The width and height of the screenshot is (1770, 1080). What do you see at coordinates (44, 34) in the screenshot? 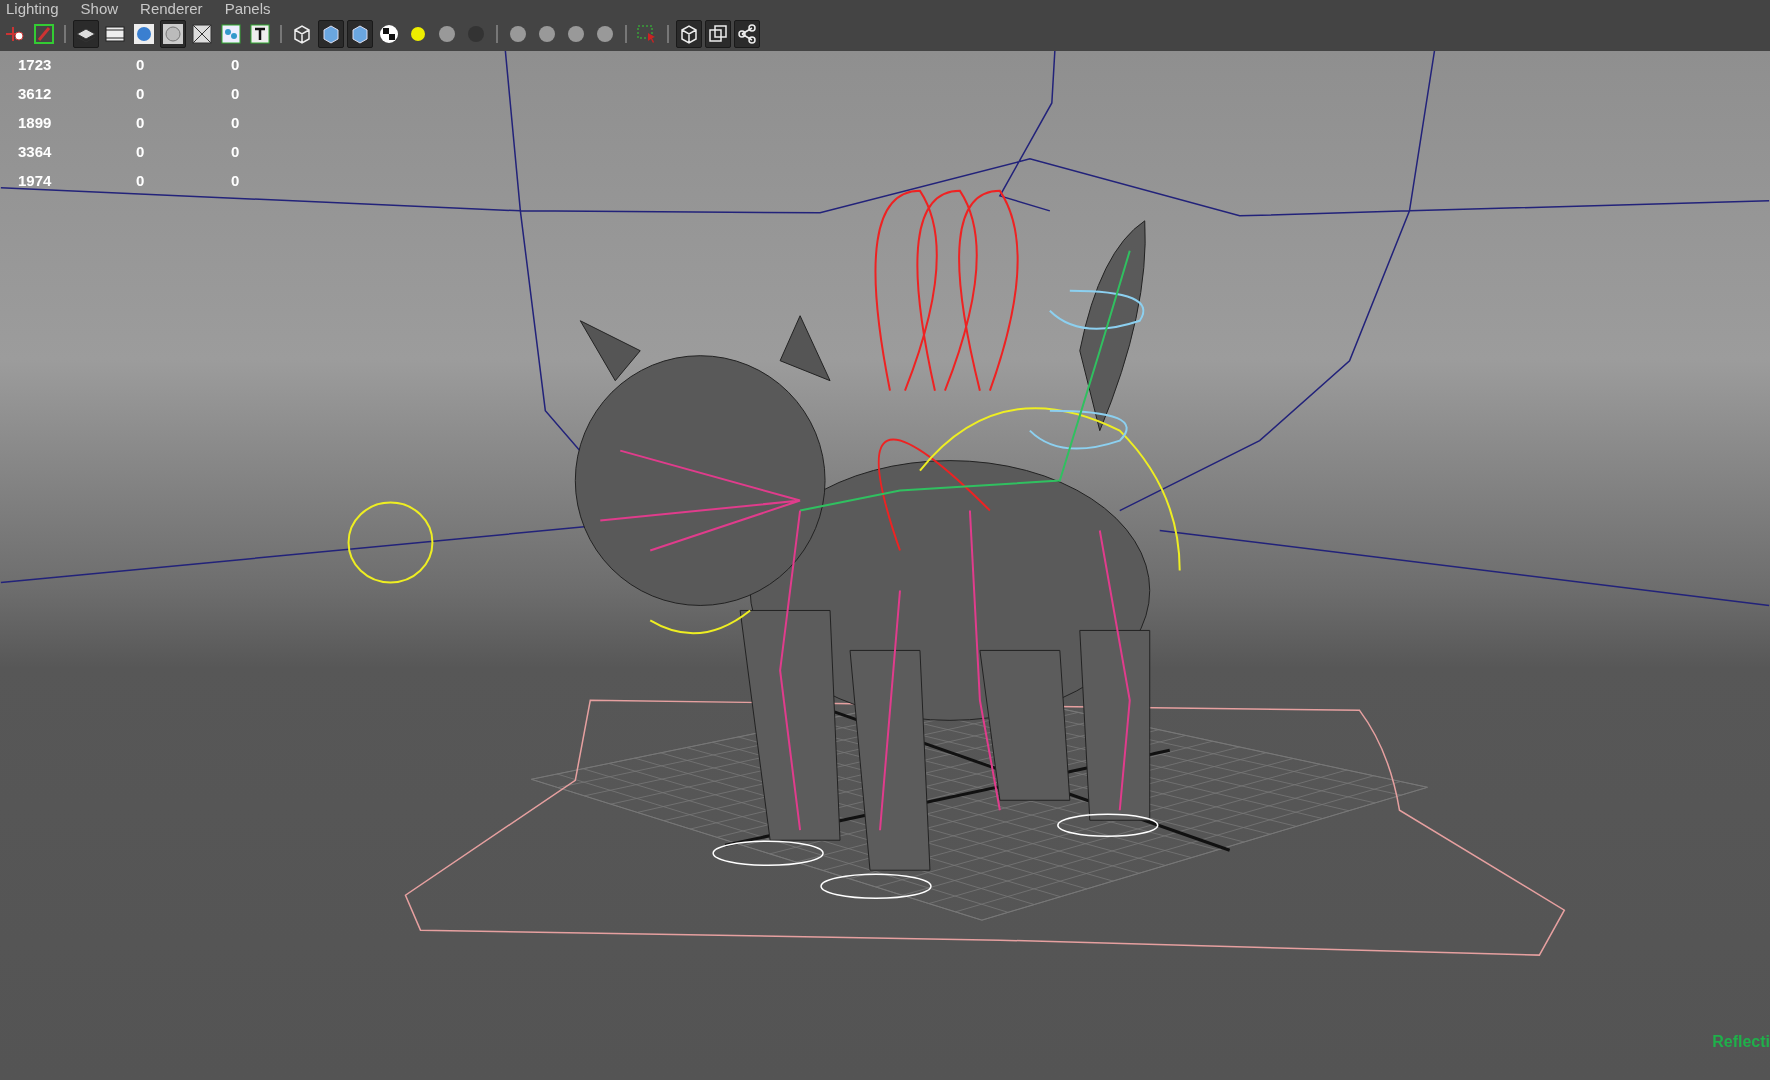
I see `brush-icon` at bounding box center [44, 34].